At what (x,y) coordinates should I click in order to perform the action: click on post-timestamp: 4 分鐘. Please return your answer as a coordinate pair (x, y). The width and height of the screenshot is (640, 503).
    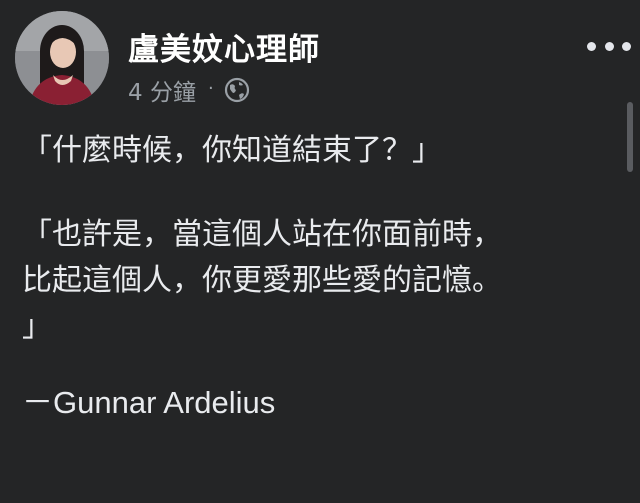
    Looking at the image, I should click on (162, 90).